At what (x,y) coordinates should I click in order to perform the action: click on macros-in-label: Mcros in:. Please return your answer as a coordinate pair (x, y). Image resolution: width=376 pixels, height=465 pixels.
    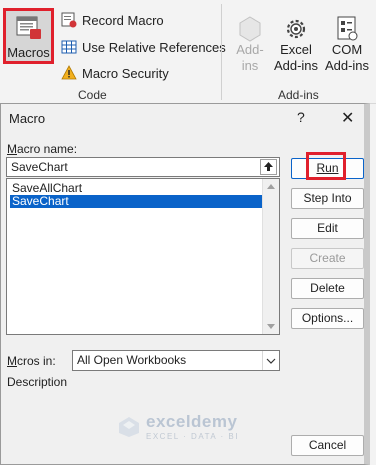
    Looking at the image, I should click on (31, 361).